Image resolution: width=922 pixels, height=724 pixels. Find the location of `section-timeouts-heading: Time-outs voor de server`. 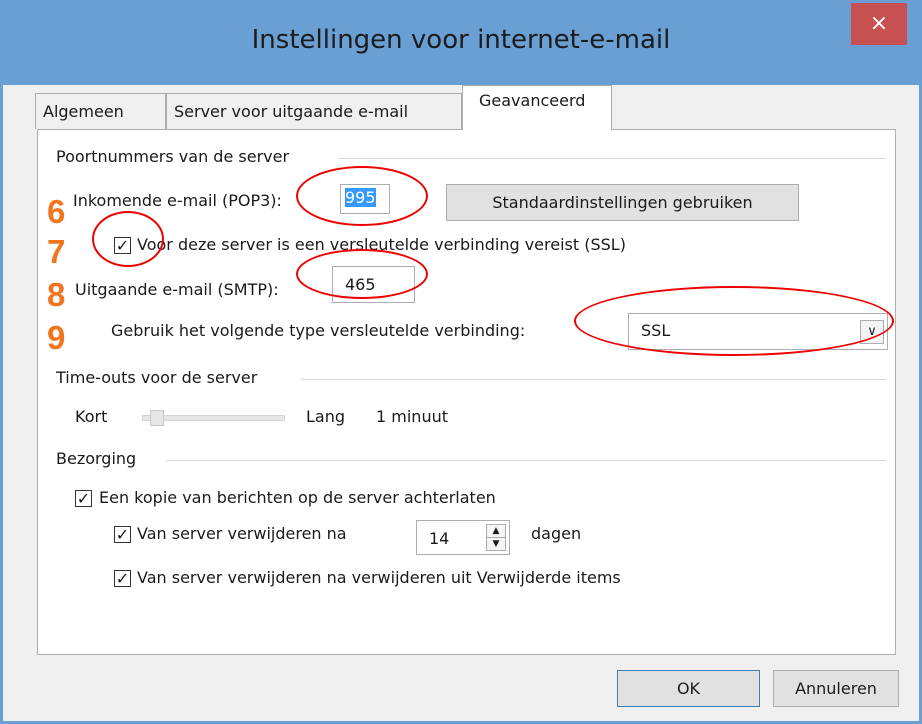

section-timeouts-heading: Time-outs voor de server is located at coordinates (157, 377).